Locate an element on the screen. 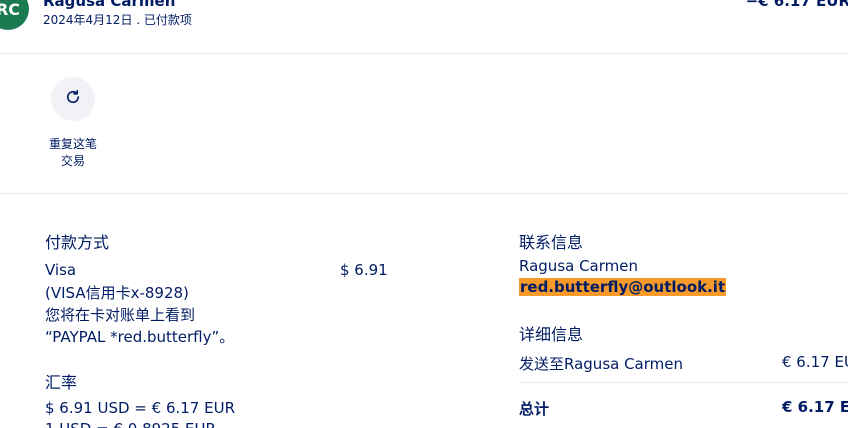 The image size is (848, 428). contact-name: Ragusa Carmen is located at coordinates (579, 266).